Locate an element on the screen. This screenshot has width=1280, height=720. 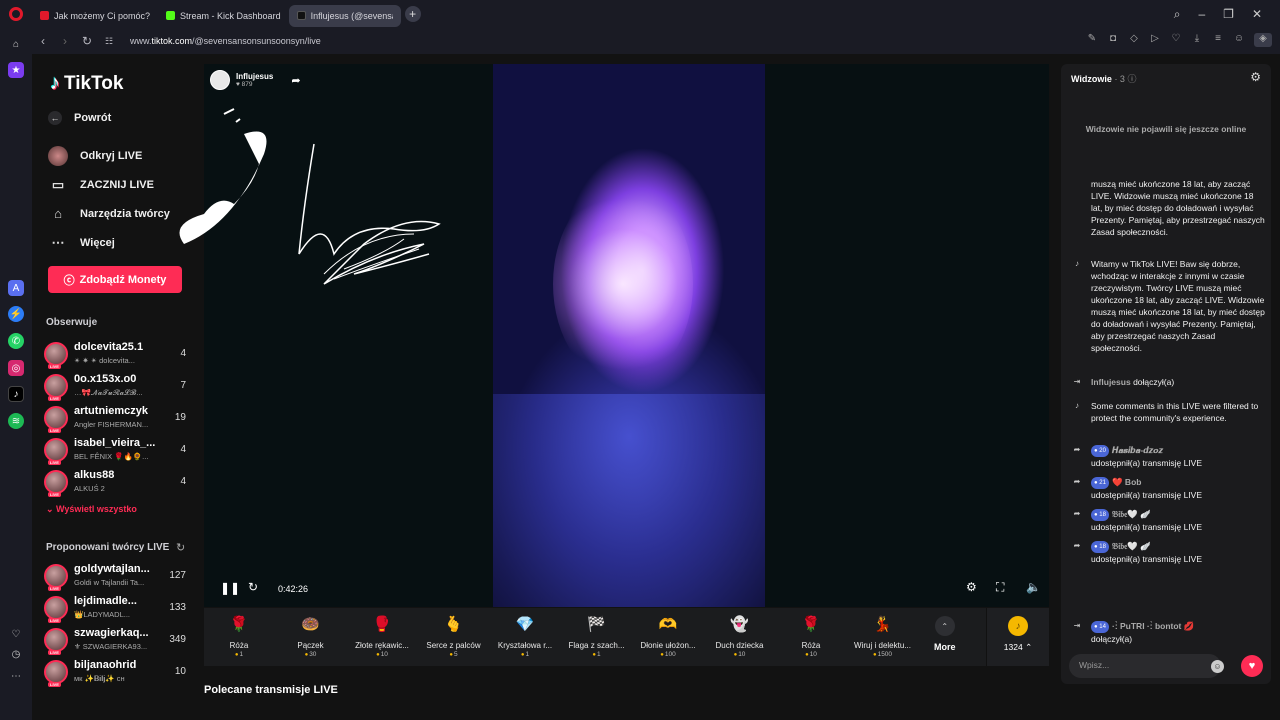
gift-item: 💃 Wiruj i delektu...1500 is located at coordinates (883, 635).